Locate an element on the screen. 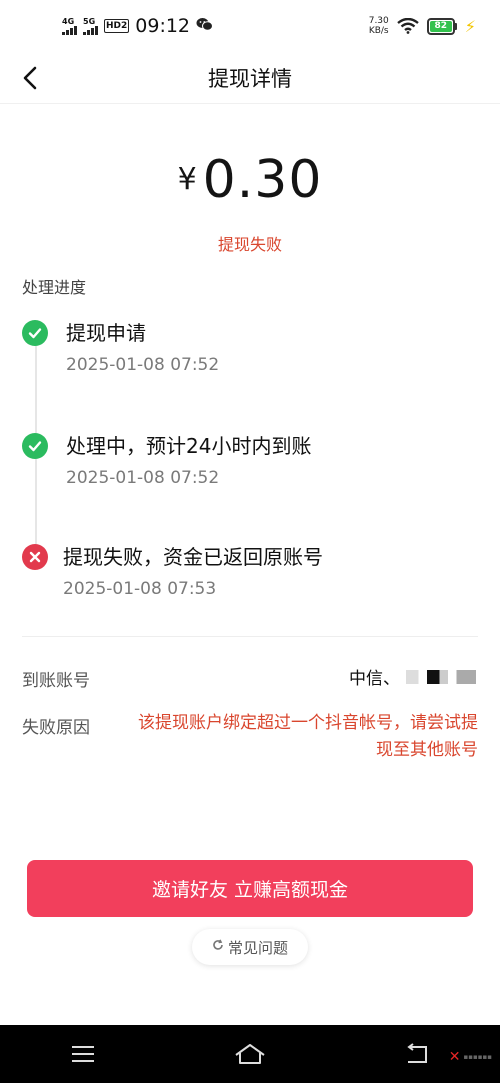 This screenshot has width=500, height=1083. status-bar: 4G 5G HD2 09:12 7.30 KB/s 82 ⚡ is located at coordinates (250, 26).